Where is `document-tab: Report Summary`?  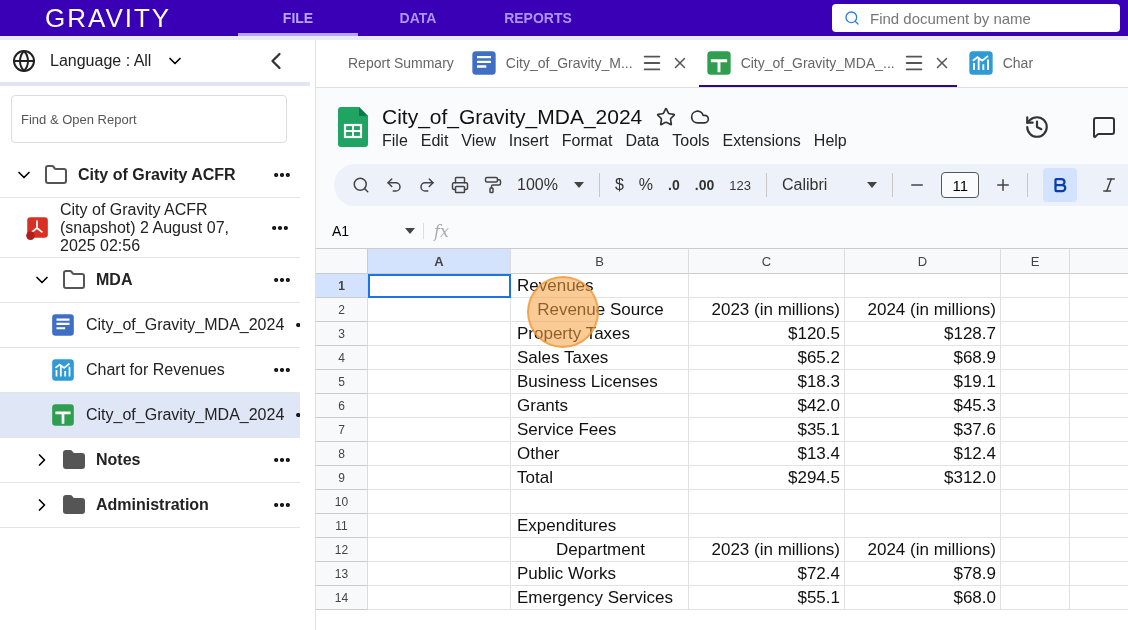 document-tab: Report Summary is located at coordinates (401, 63).